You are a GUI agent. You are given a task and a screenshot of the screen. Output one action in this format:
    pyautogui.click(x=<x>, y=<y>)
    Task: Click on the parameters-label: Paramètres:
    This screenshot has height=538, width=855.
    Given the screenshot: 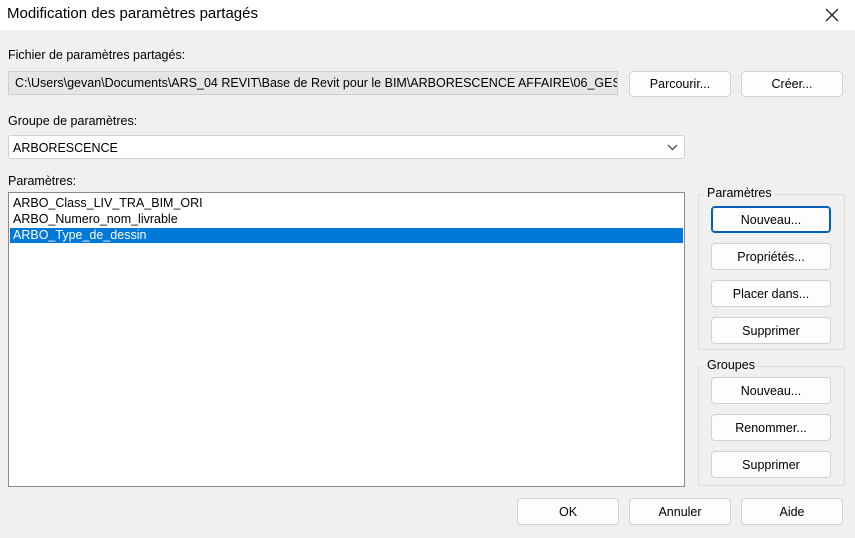 What is the action you would take?
    pyautogui.click(x=42, y=181)
    